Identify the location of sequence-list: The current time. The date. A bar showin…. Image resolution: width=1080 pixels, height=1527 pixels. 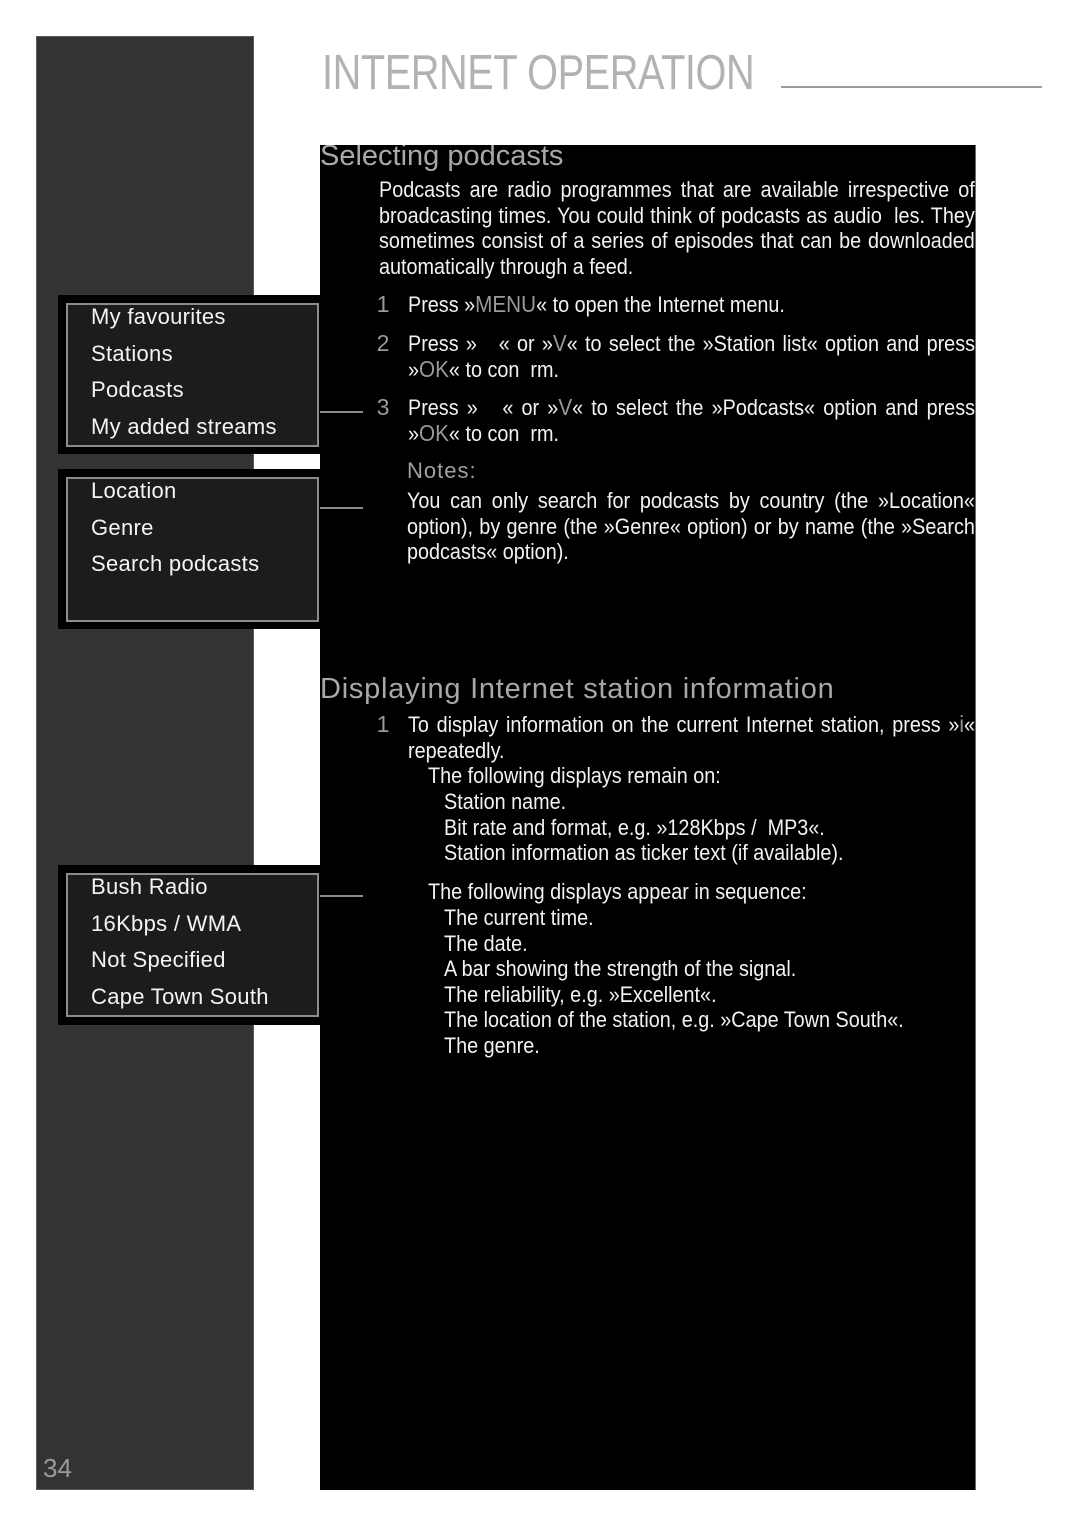
(674, 982).